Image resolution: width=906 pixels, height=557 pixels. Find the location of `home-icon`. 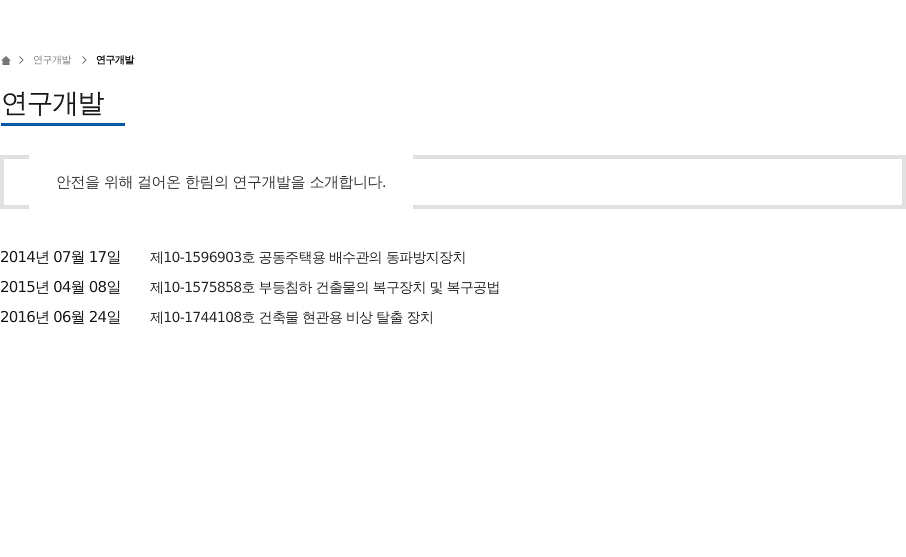

home-icon is located at coordinates (6, 60).